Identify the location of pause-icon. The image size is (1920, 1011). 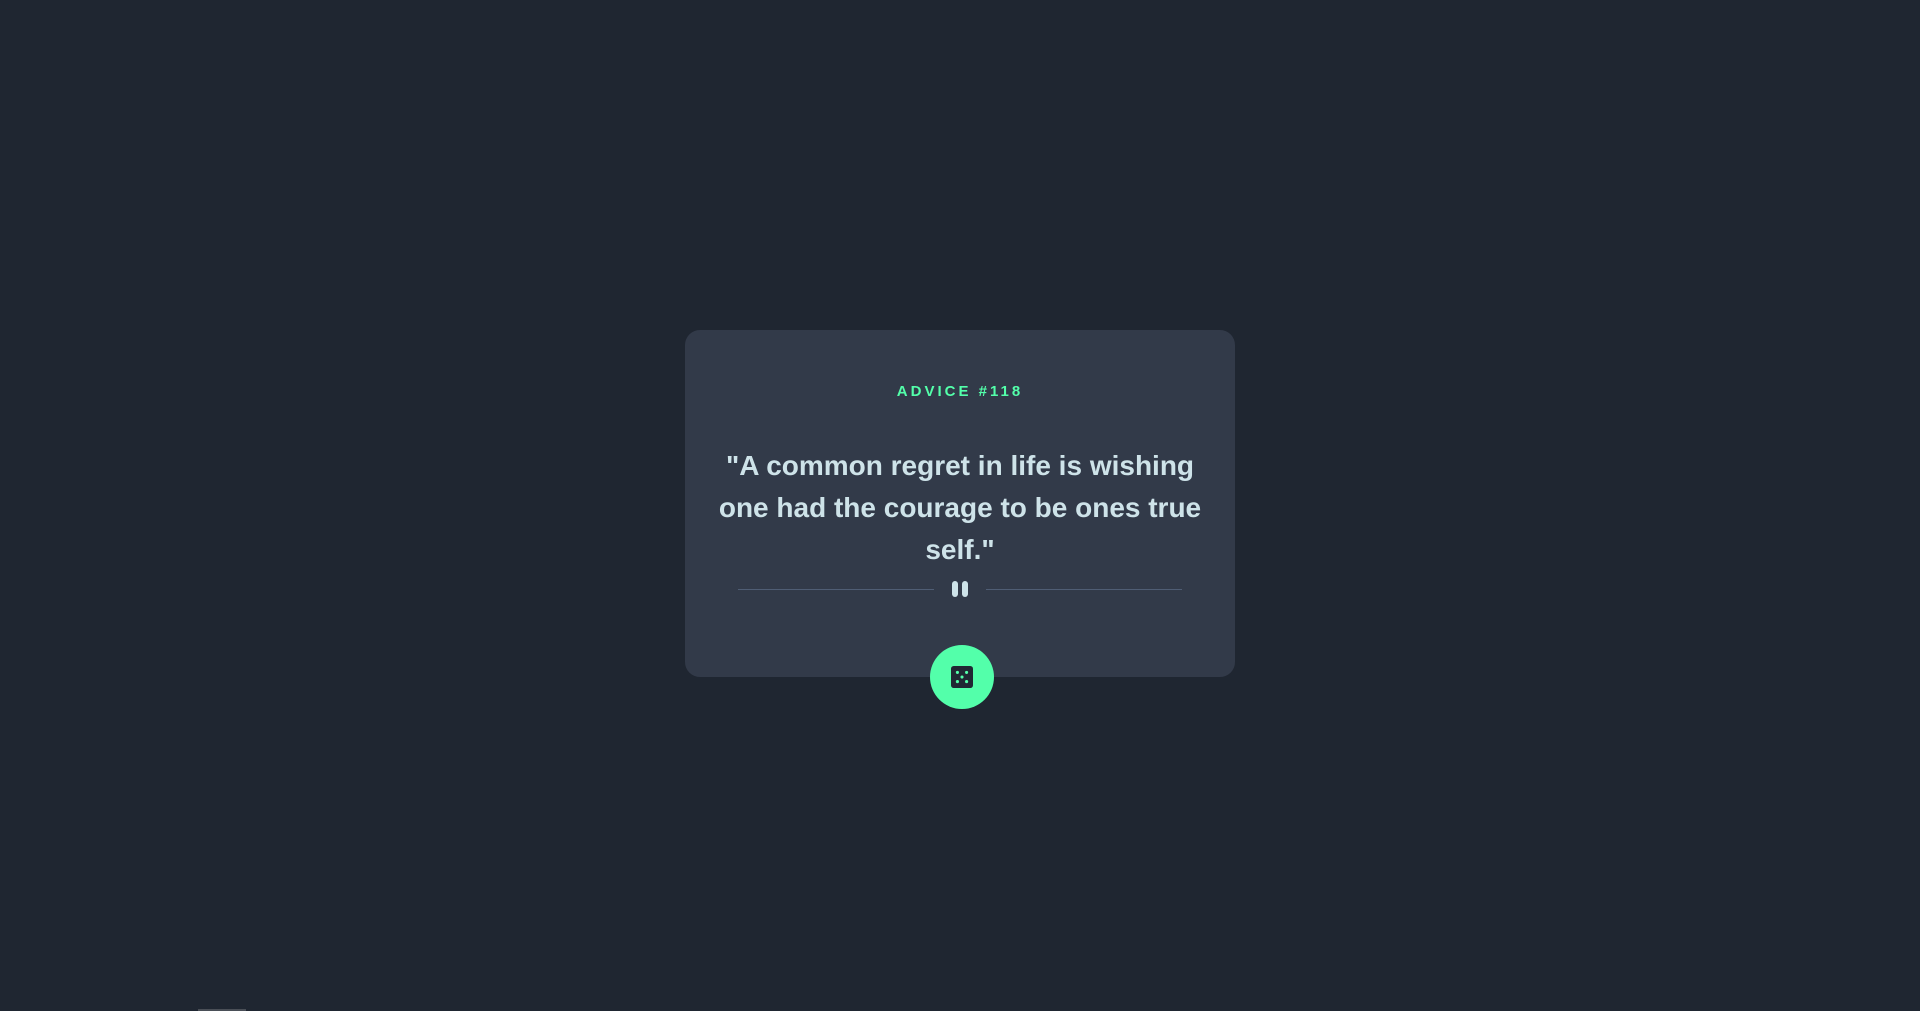
(960, 589).